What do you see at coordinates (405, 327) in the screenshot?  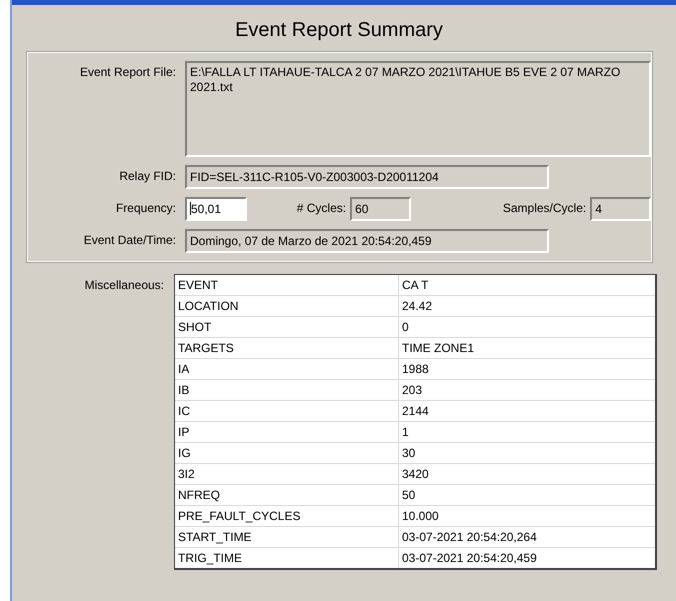 I see `table-cell-text: 0` at bounding box center [405, 327].